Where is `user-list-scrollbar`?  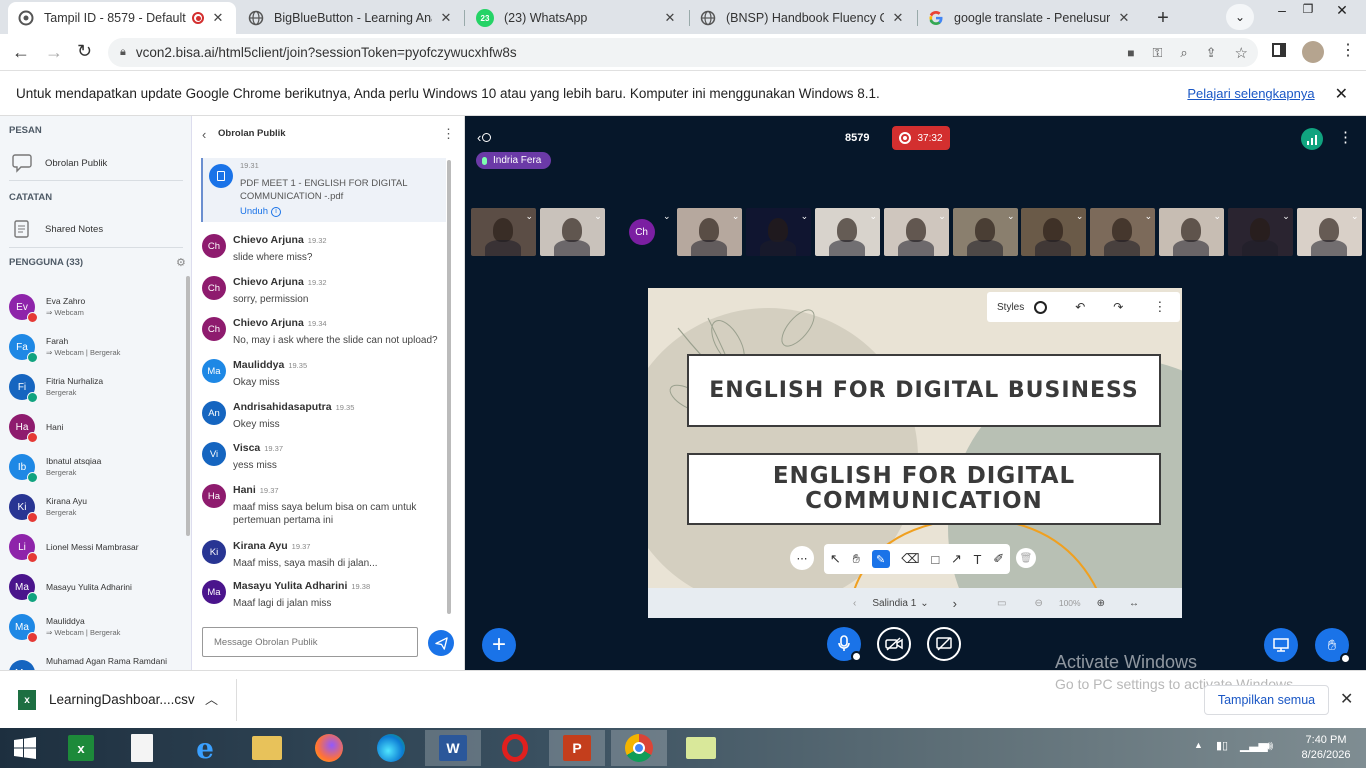 user-list-scrollbar is located at coordinates (188, 406).